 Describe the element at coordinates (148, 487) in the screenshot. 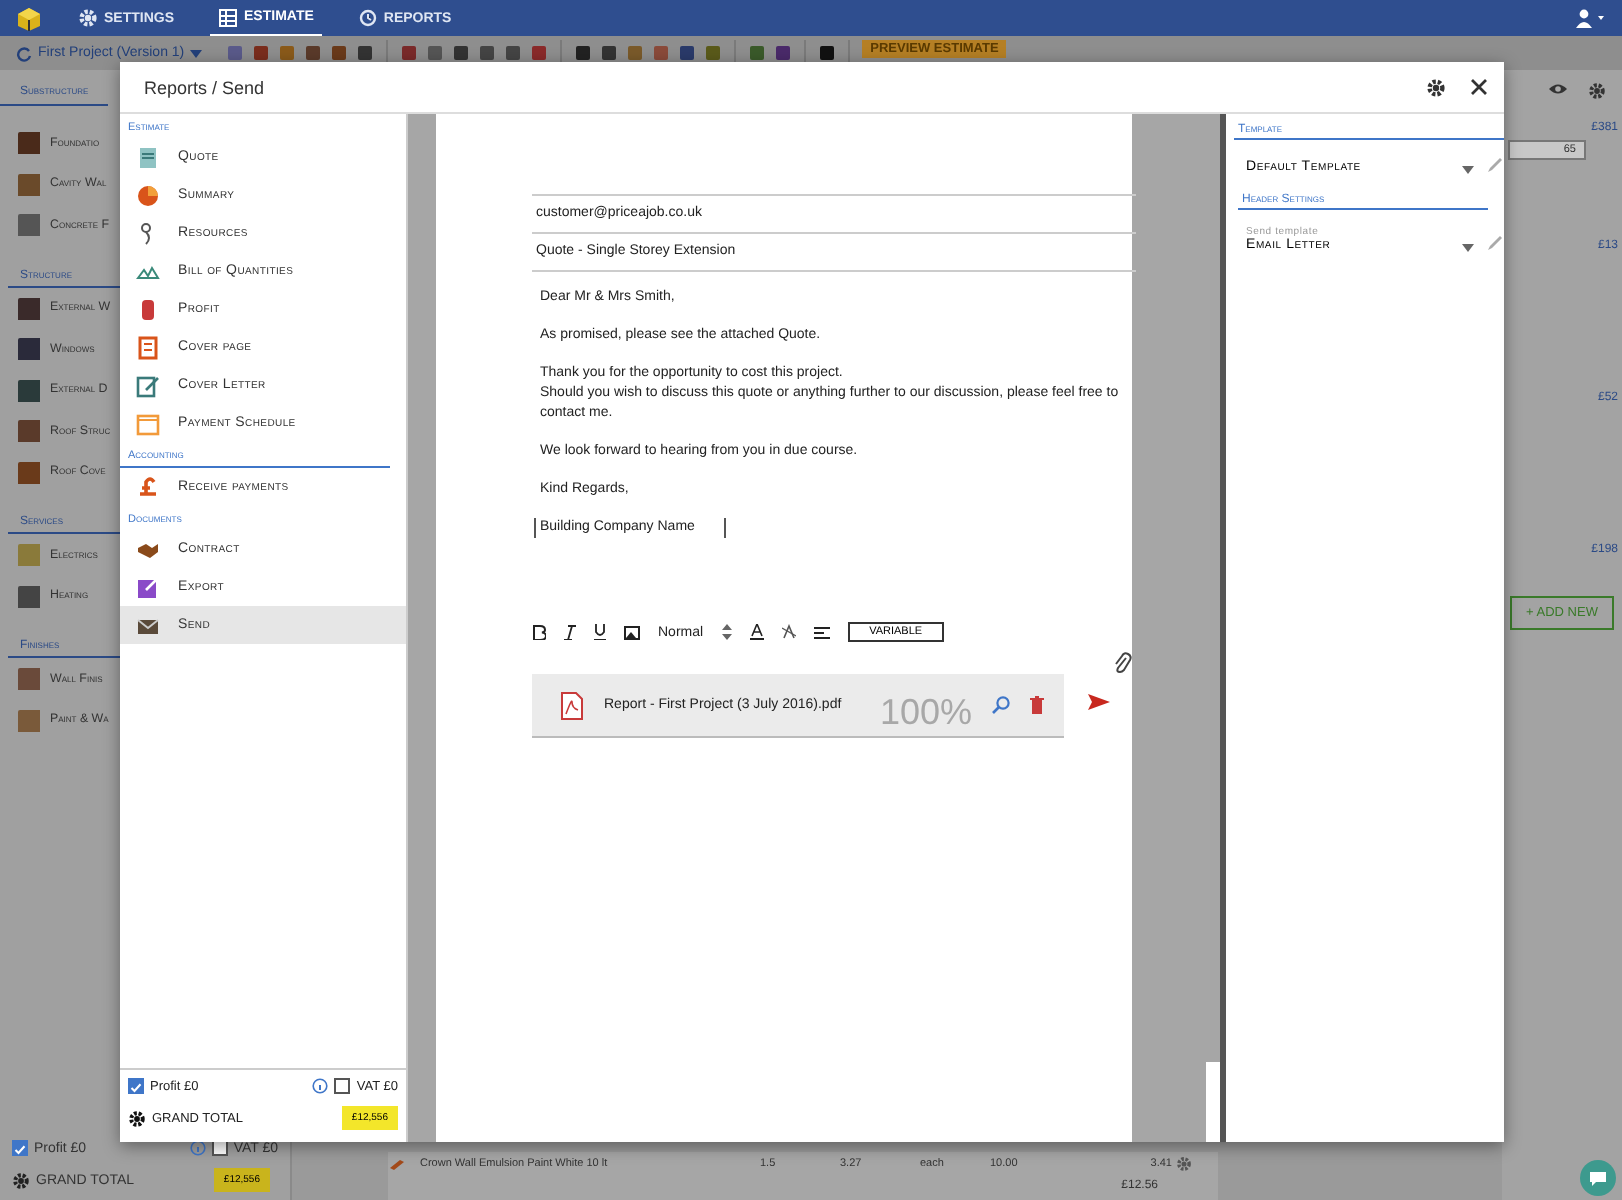

I see `pound-icon` at that location.